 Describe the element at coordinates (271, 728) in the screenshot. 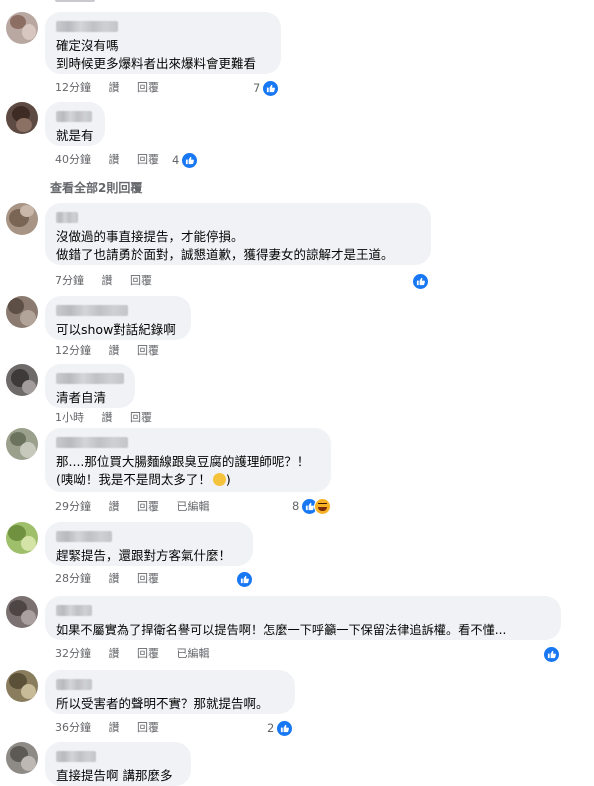

I see `reaction-count: 2` at that location.